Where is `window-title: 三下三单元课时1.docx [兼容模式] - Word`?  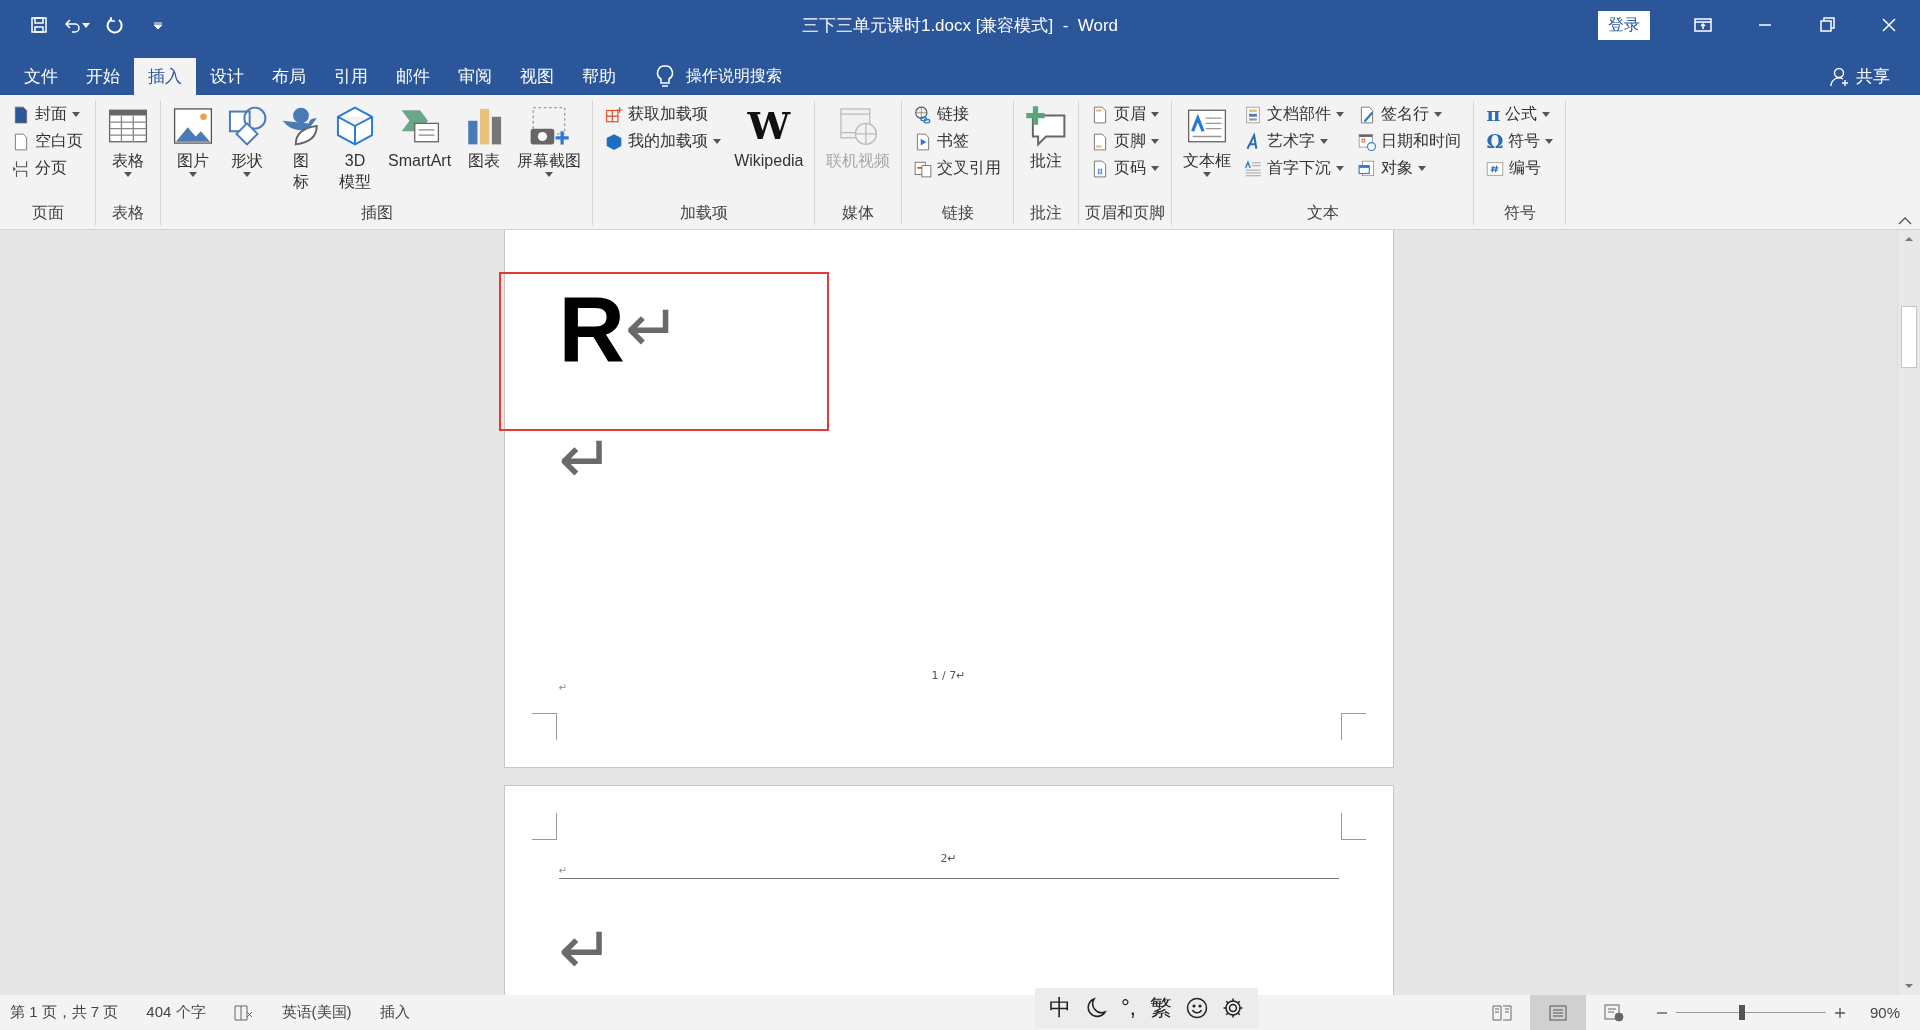
window-title: 三下三单元课时1.docx [兼容模式] - Word is located at coordinates (960, 25).